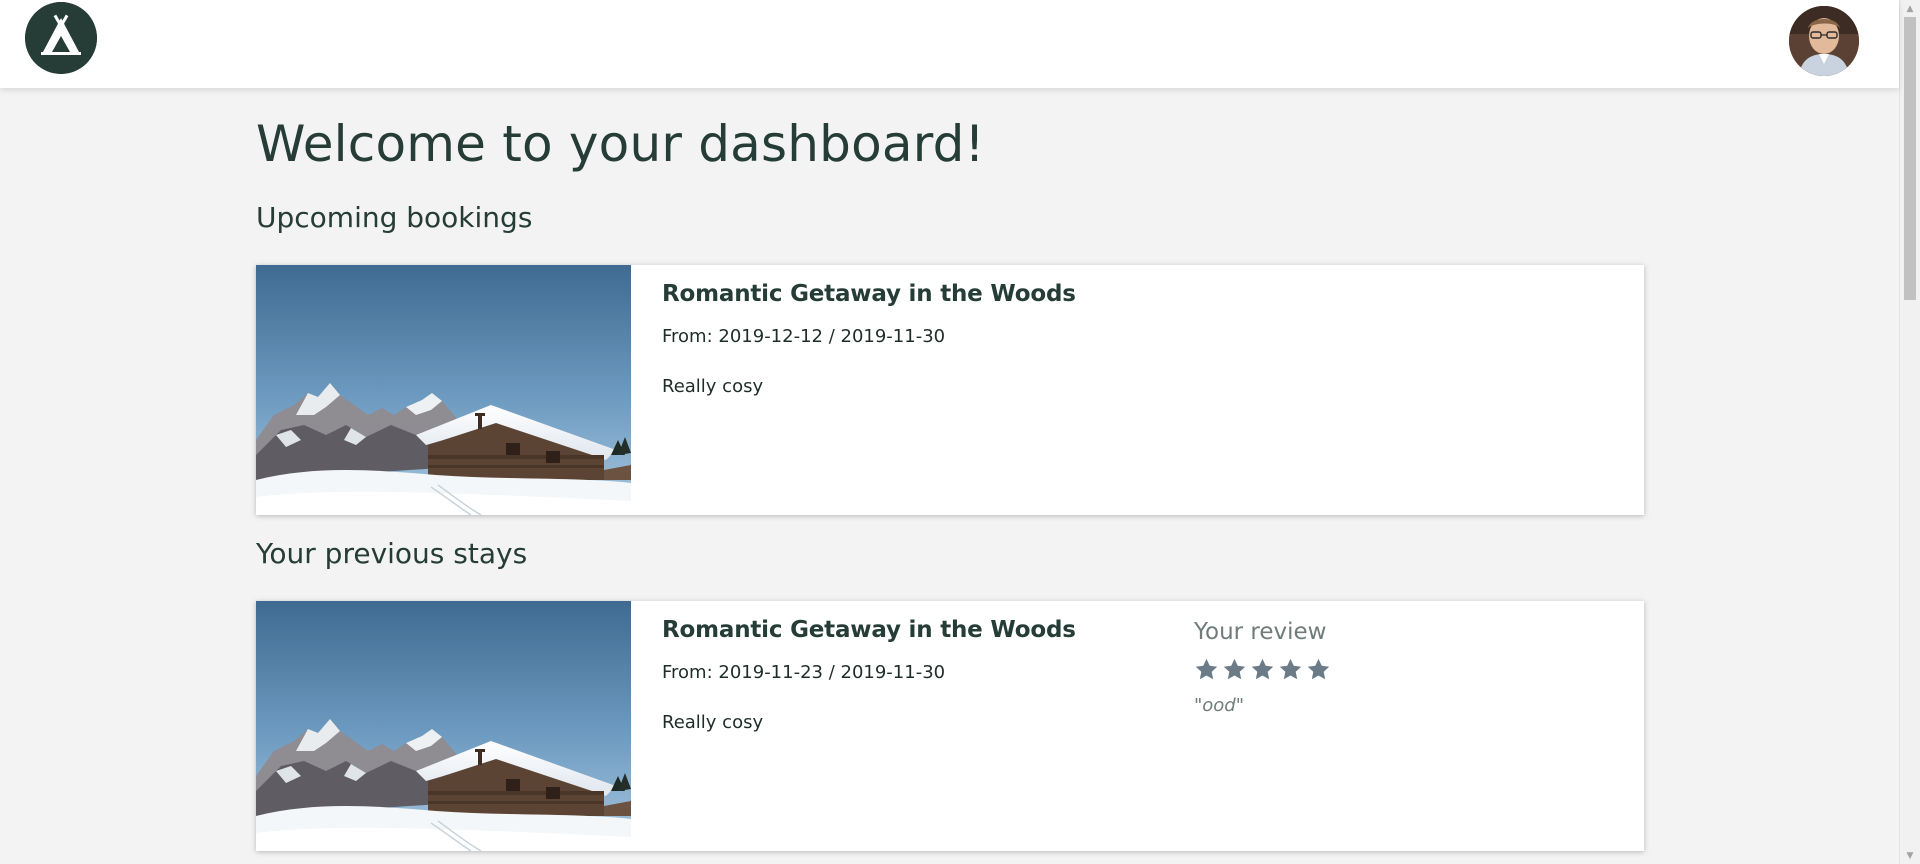  I want to click on review-quote: "ood", so click(1219, 705).